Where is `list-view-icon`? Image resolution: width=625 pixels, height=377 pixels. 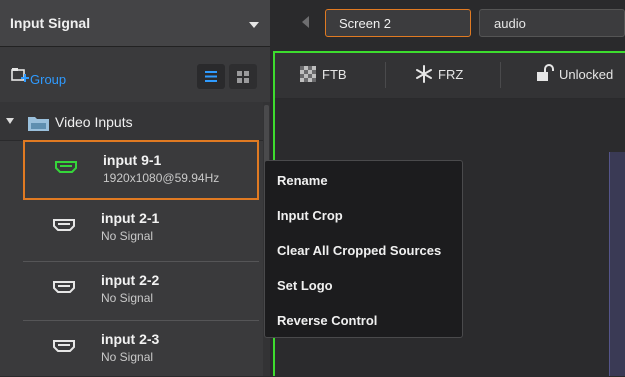
list-view-icon is located at coordinates (211, 76).